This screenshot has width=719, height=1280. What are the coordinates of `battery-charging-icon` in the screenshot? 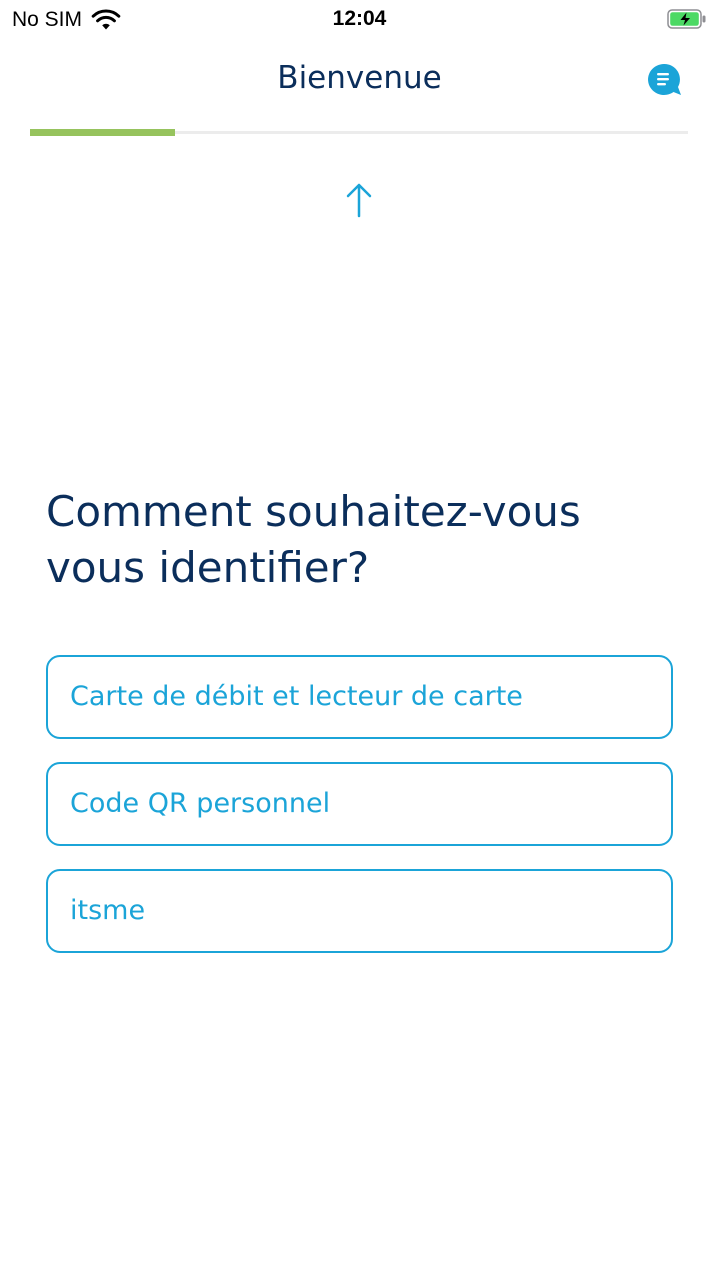 It's located at (686, 19).